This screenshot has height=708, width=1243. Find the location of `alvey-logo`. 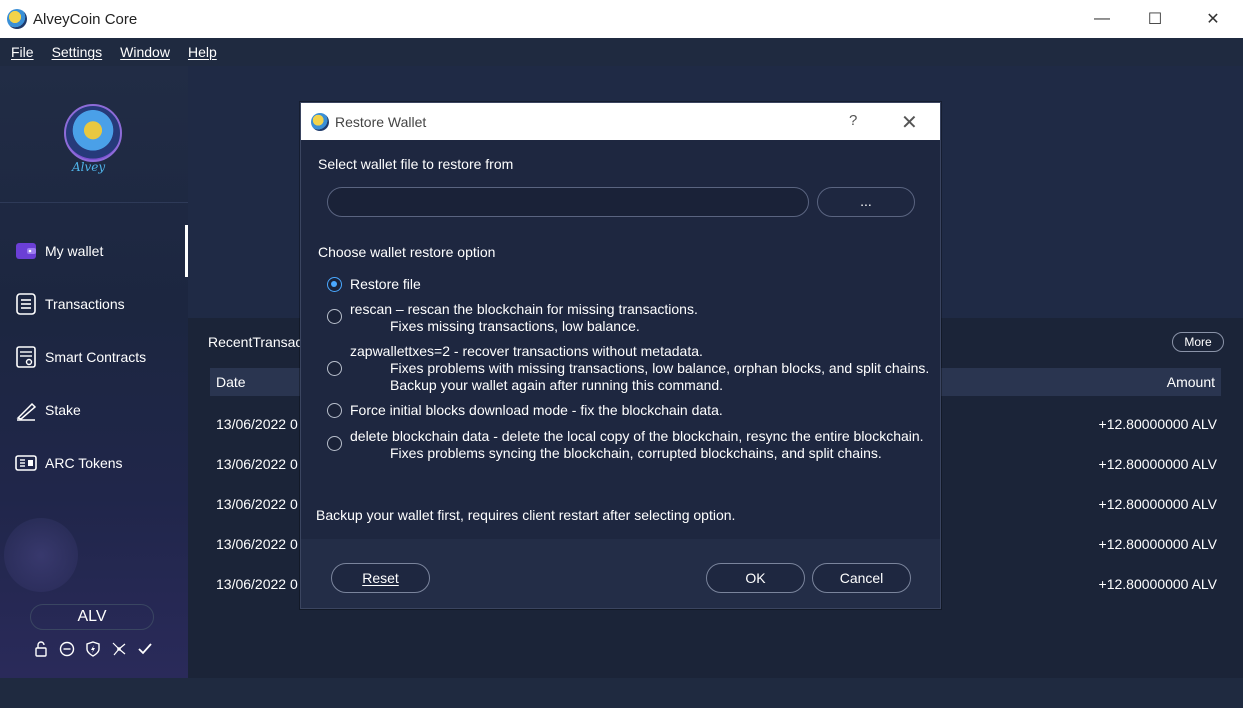

alvey-logo is located at coordinates (93, 133).